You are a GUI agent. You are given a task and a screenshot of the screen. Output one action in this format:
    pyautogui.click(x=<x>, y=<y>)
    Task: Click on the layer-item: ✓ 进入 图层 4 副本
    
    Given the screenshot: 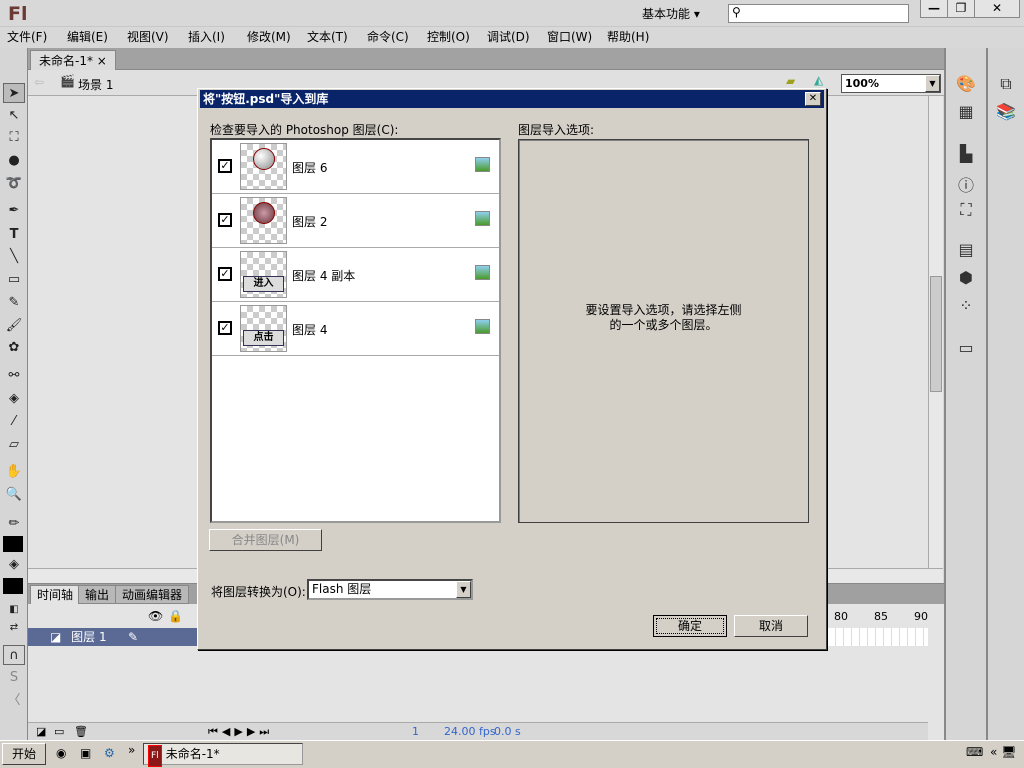 What is the action you would take?
    pyautogui.click(x=355, y=275)
    